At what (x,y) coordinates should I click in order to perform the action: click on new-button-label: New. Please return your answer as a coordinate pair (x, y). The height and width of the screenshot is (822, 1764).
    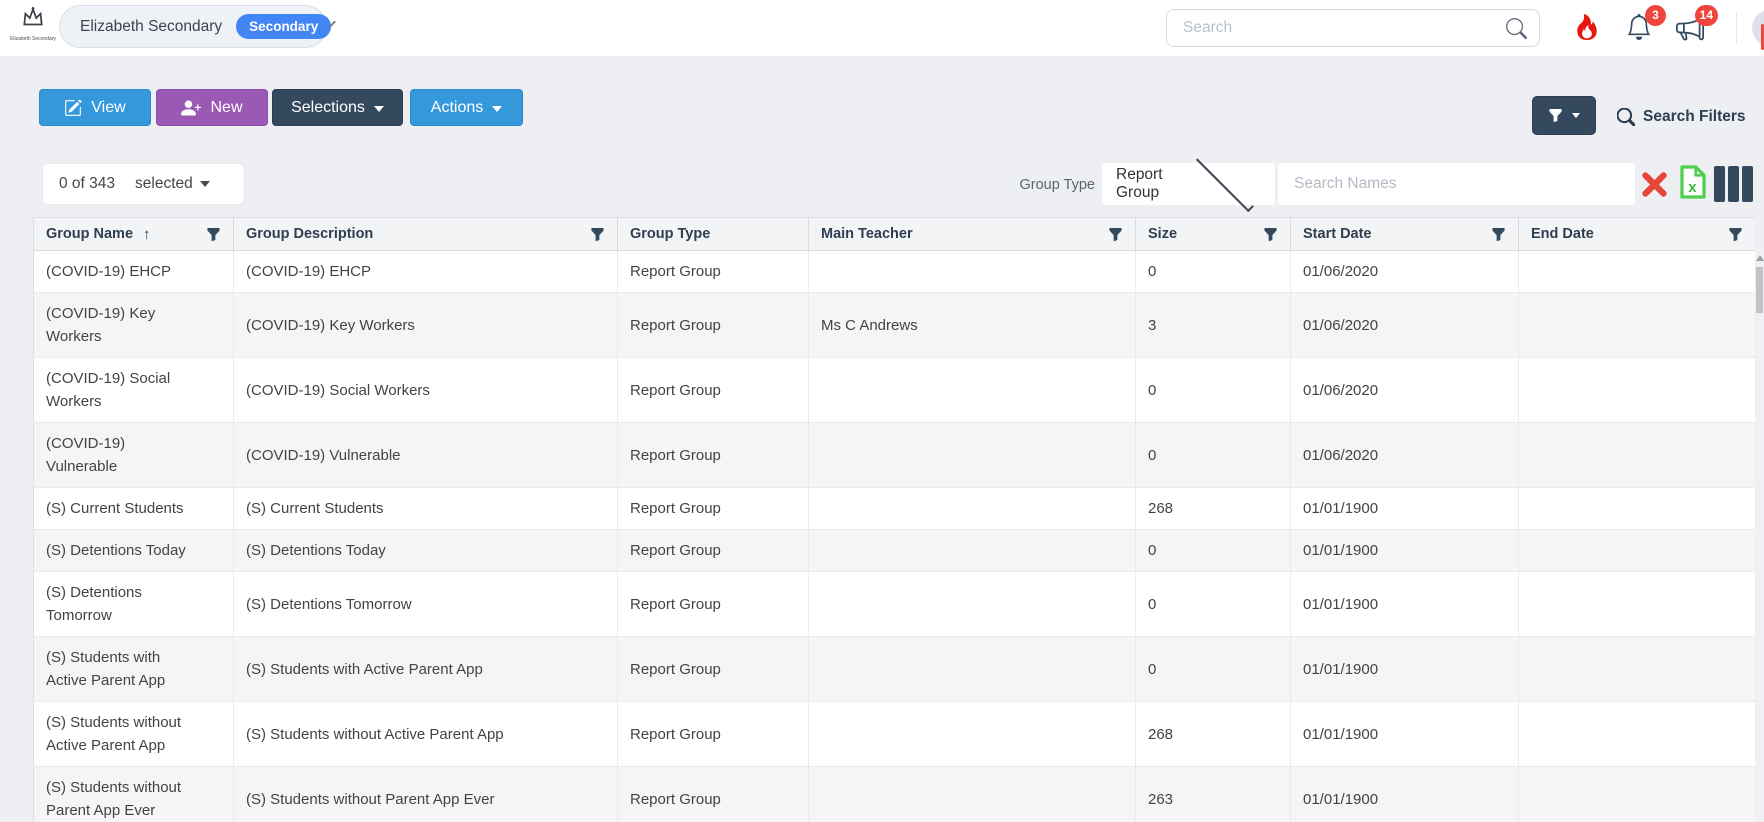
    Looking at the image, I should click on (226, 107).